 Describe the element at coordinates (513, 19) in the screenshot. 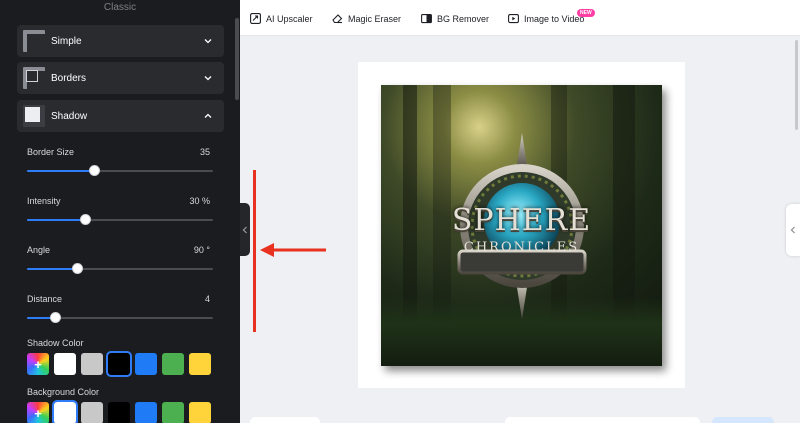

I see `video-icon` at that location.